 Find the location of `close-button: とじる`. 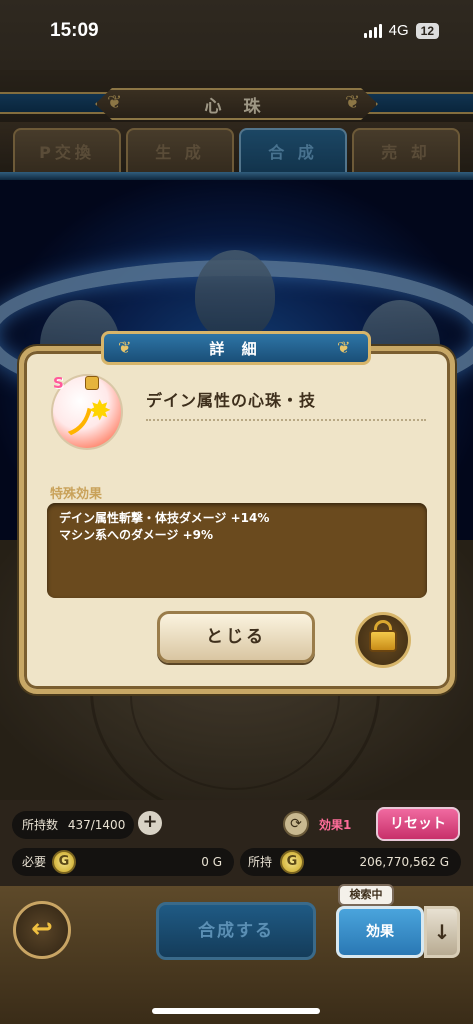

close-button: とじる is located at coordinates (236, 637).